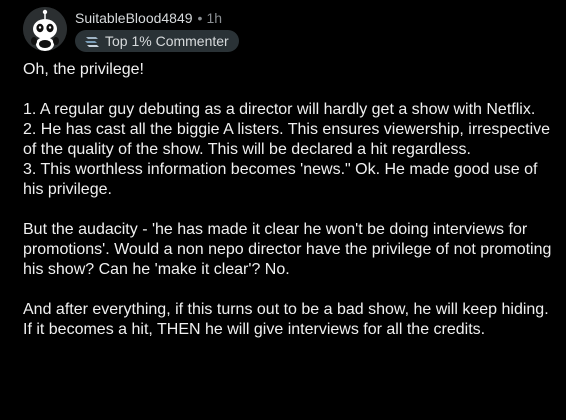 Image resolution: width=566 pixels, height=420 pixels. I want to click on user-flair-badge: Top 1% Commenter, so click(157, 41).